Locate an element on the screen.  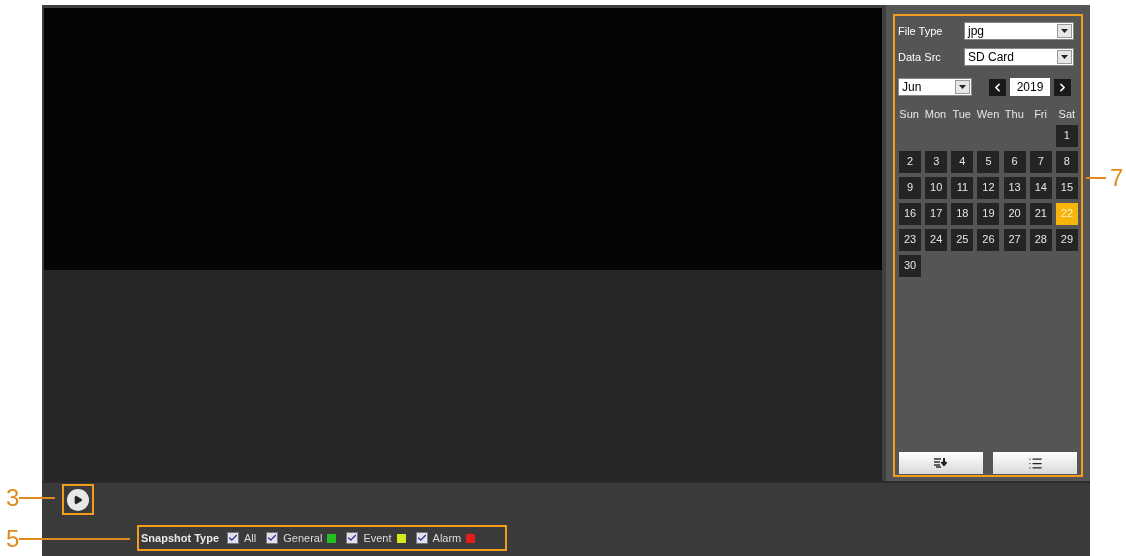
calendar-day: 19 is located at coordinates (988, 213).